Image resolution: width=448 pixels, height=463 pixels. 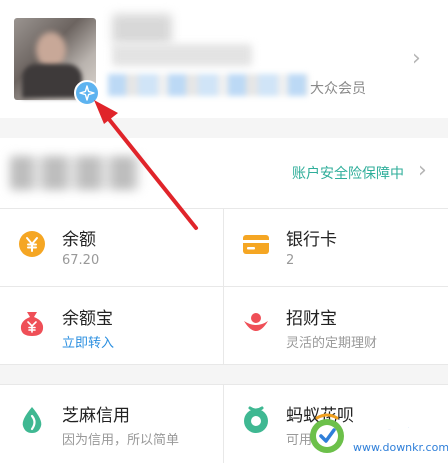 What do you see at coordinates (142, 29) in the screenshot?
I see `blurred-user-name` at bounding box center [142, 29].